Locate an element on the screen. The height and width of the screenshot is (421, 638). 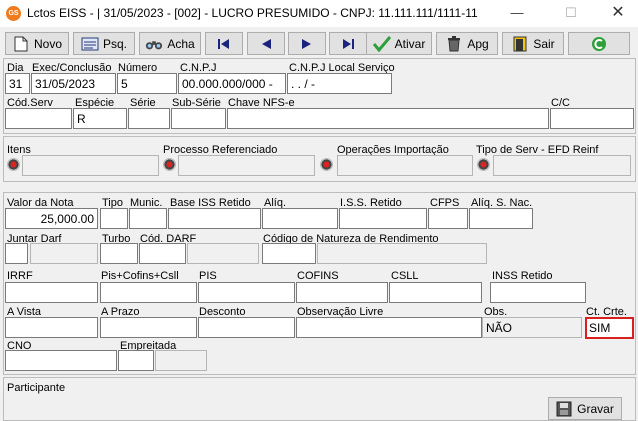
base-iss-field is located at coordinates (214, 218).